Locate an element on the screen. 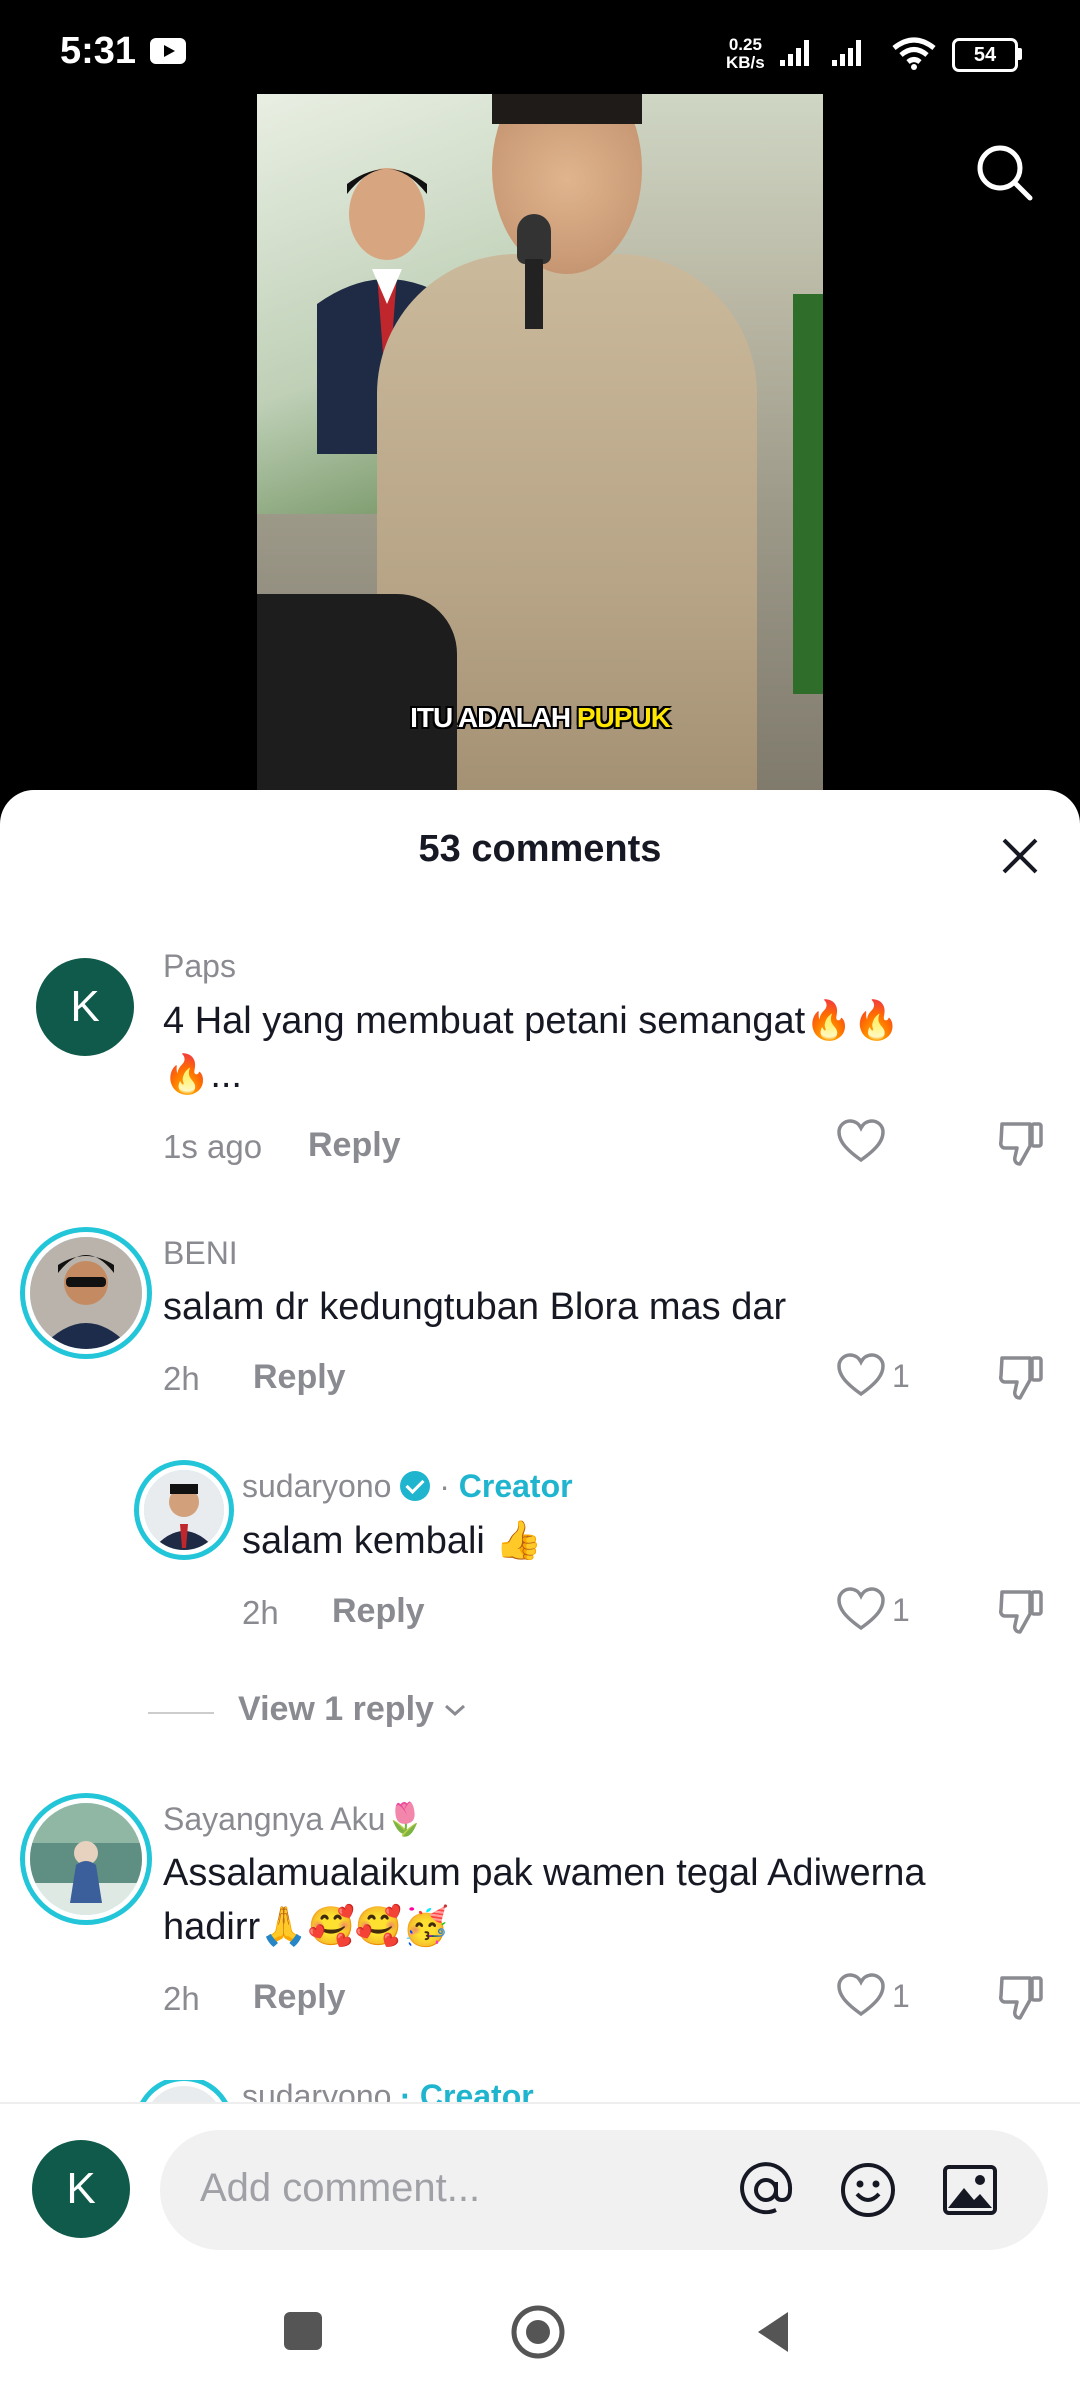  status-time: 5:31 is located at coordinates (98, 51).